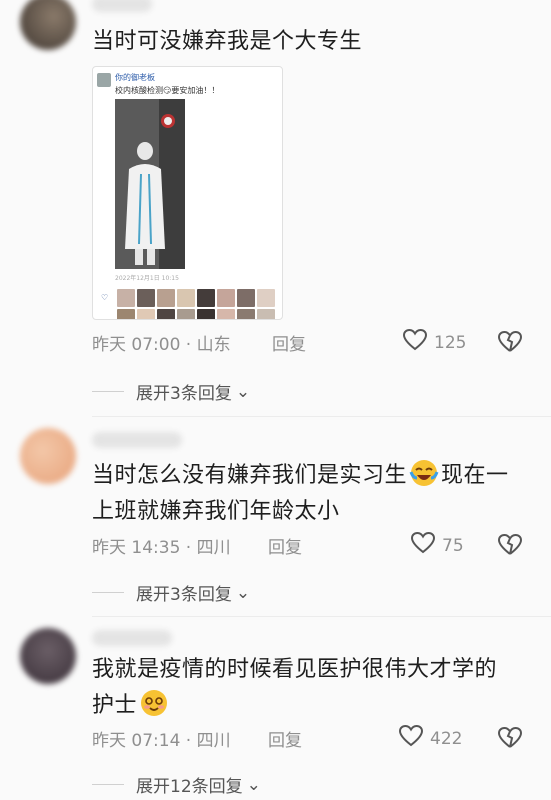  Describe the element at coordinates (154, 703) in the screenshot. I see `smiling-emoji-icon` at that location.